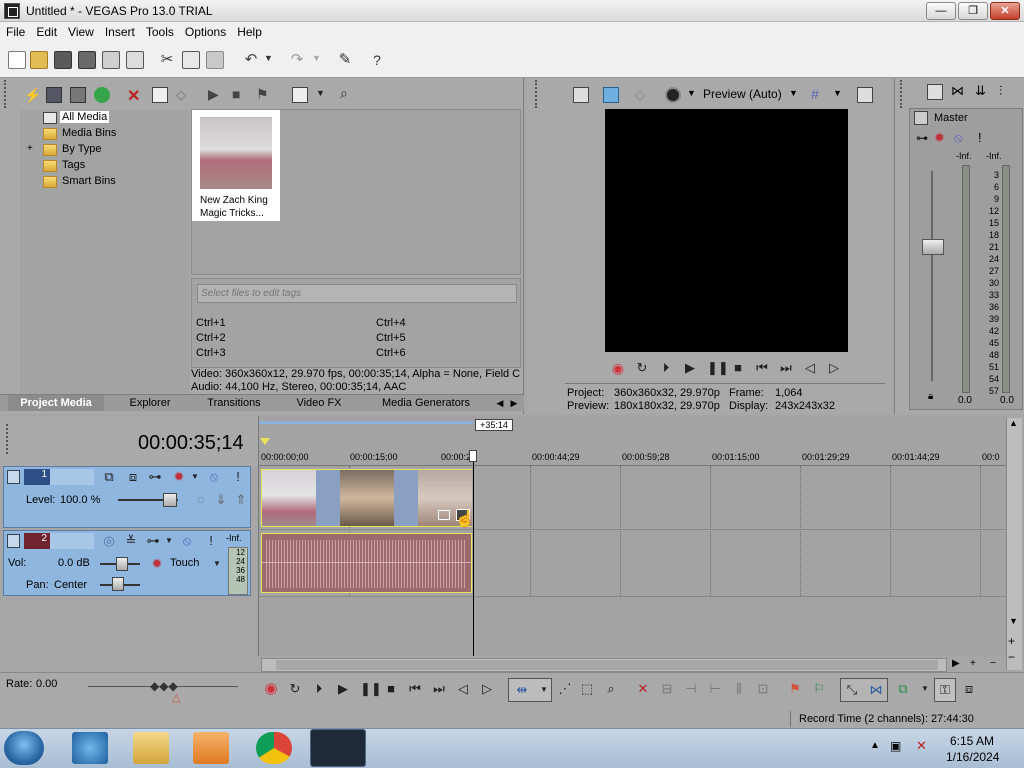 This screenshot has height=768, width=1024. Describe the element at coordinates (922, 138) in the screenshot. I see `master-pan-icon: ⊶` at that location.